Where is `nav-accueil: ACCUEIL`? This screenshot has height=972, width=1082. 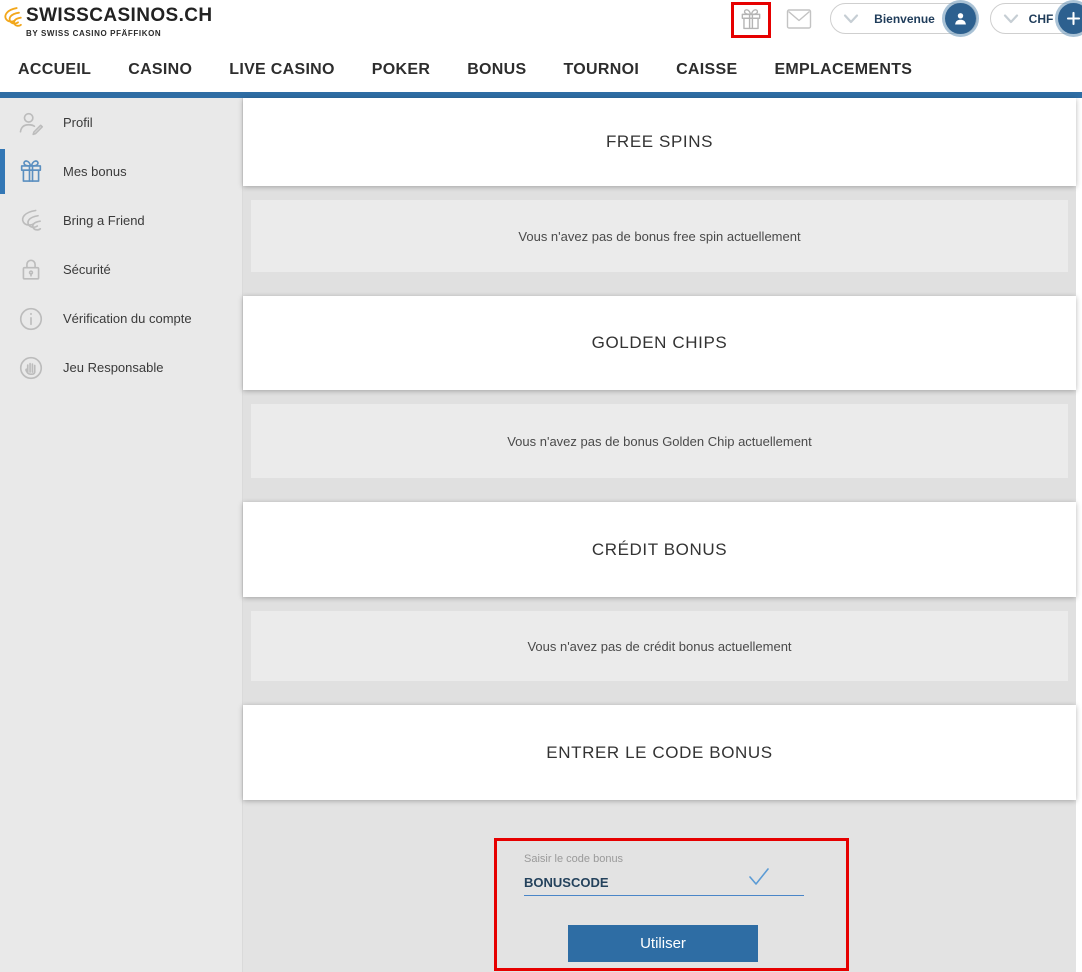 nav-accueil: ACCUEIL is located at coordinates (54, 70).